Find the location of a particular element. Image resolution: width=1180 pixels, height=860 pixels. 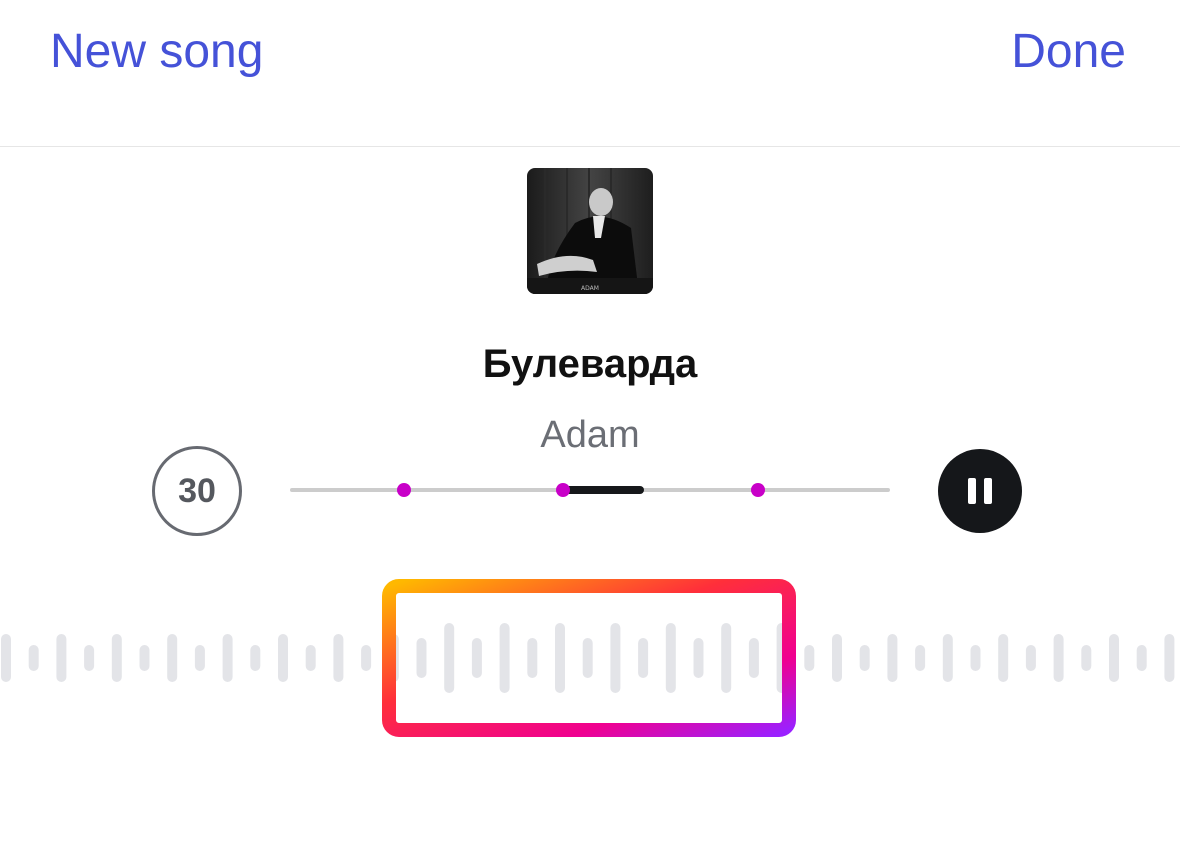

done-button: Done is located at coordinates (1068, 52).